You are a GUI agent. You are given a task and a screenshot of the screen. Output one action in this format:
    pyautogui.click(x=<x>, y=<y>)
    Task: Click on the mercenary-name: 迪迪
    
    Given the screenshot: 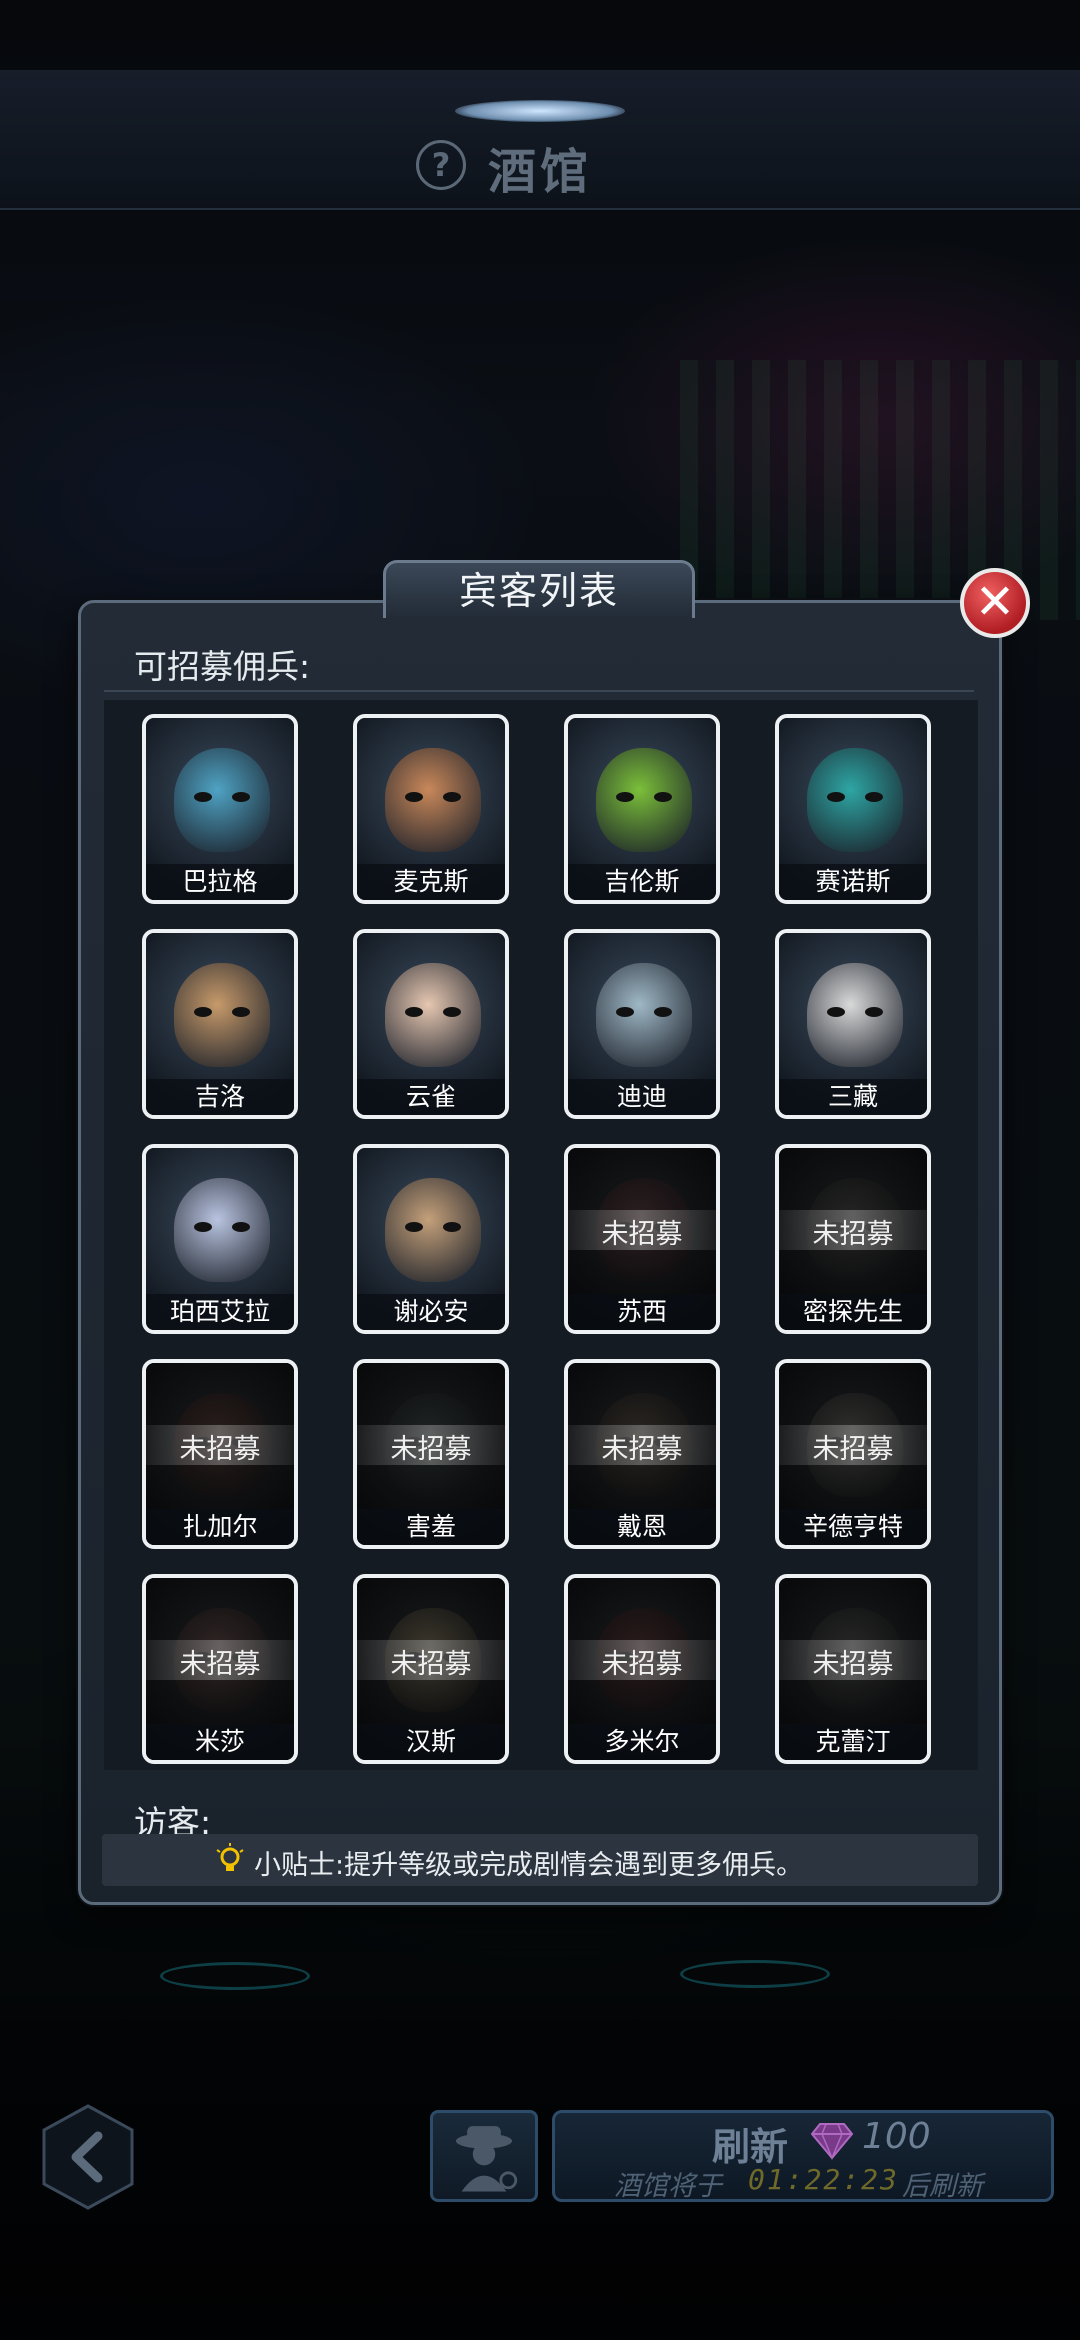 What is the action you would take?
    pyautogui.click(x=641, y=1096)
    